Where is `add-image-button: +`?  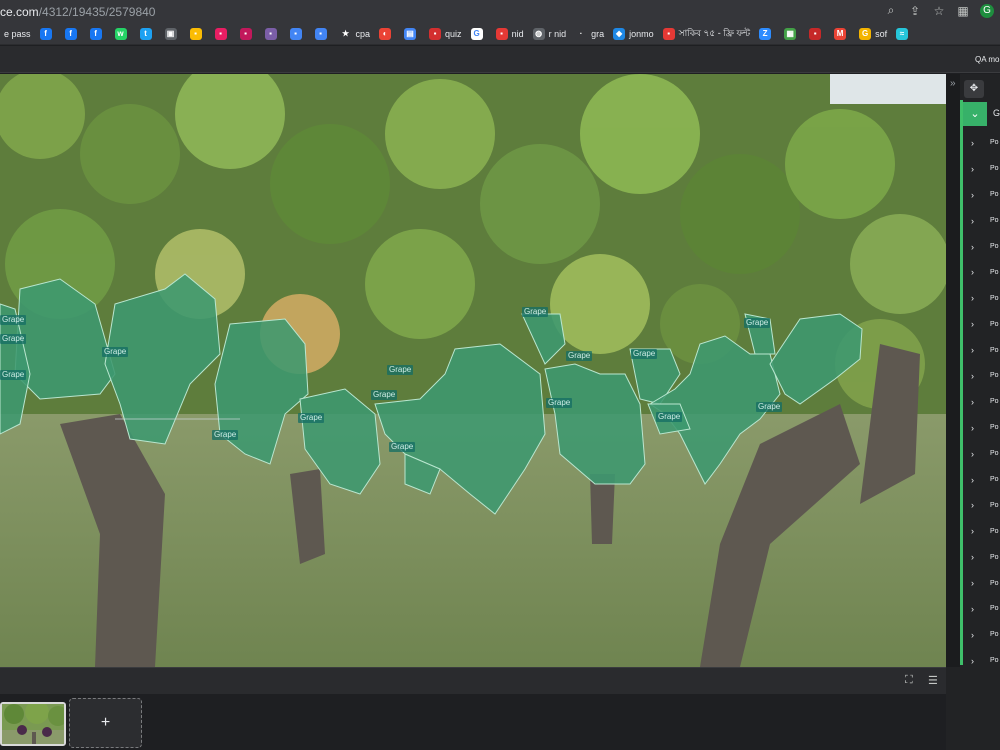 add-image-button: + is located at coordinates (105, 723).